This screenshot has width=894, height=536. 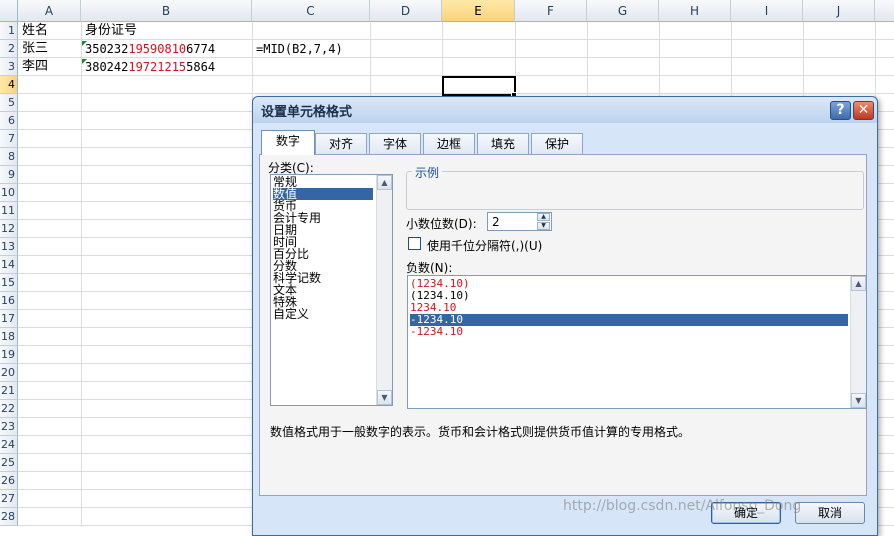 I want to click on row-header-28: 28, so click(x=9, y=517).